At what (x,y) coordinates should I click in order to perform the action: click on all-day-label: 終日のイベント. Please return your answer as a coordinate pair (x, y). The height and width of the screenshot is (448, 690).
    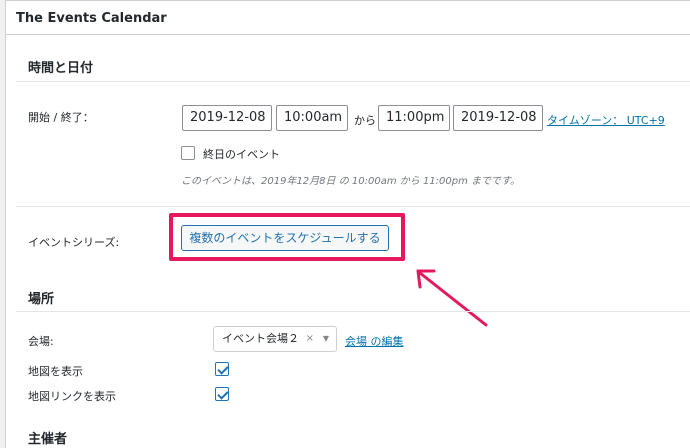
    Looking at the image, I should click on (241, 154).